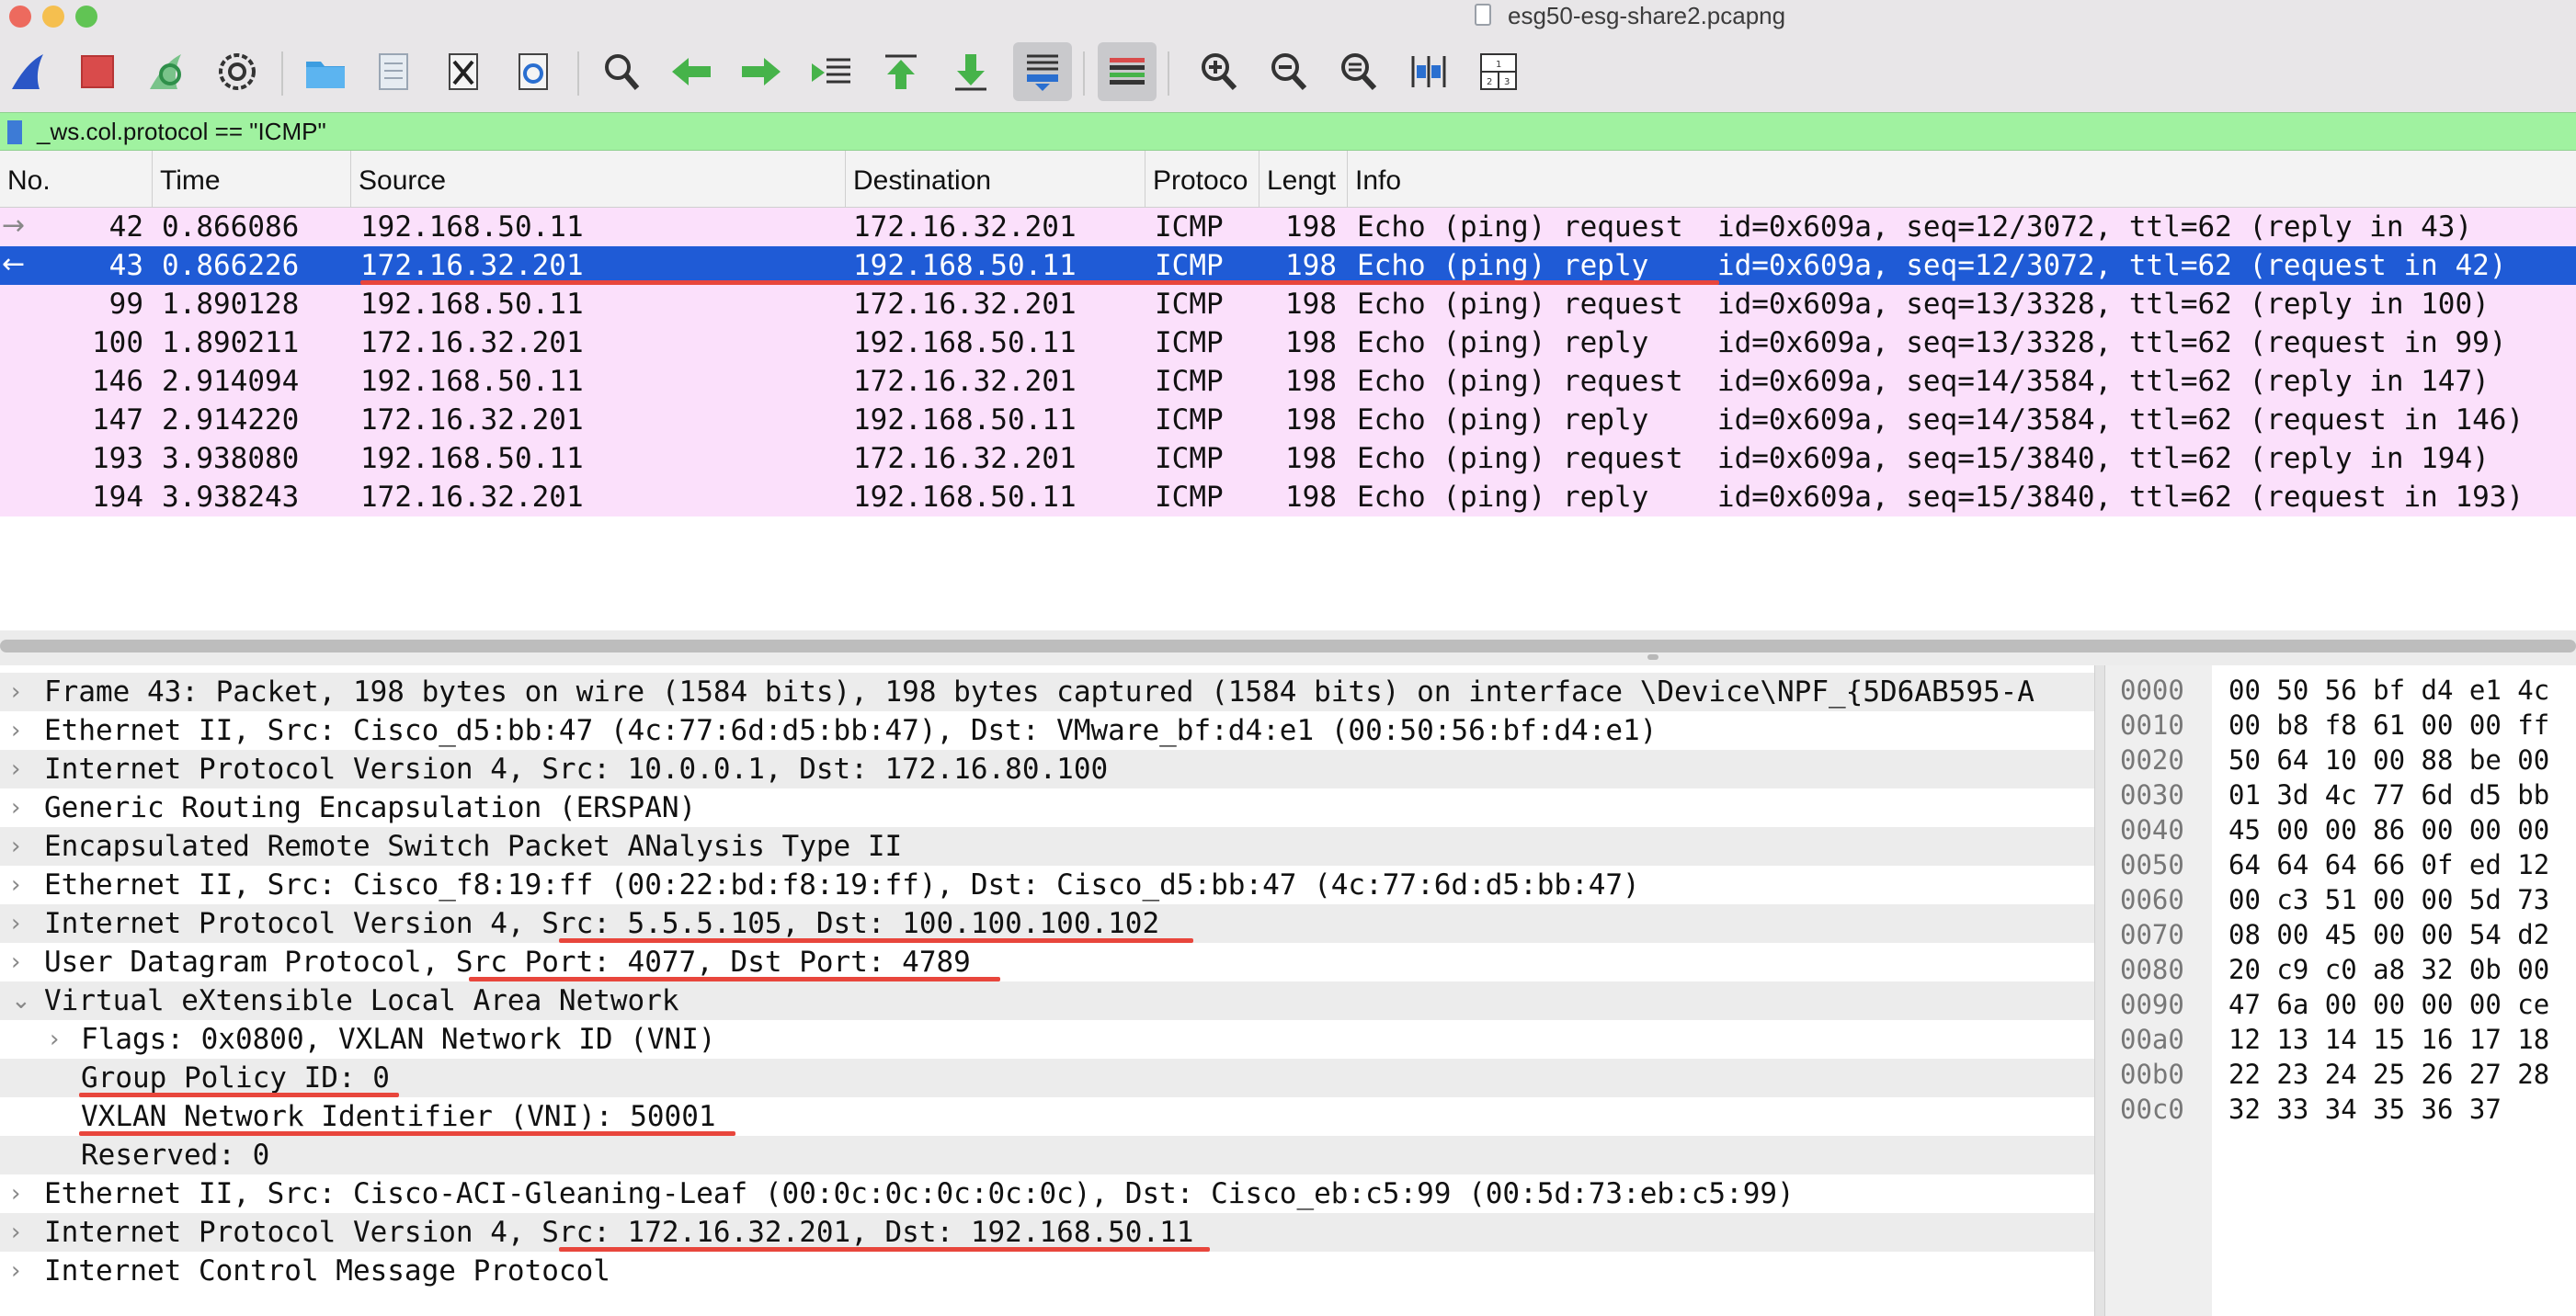  What do you see at coordinates (252, 179) in the screenshot?
I see `column-header-time: Time` at bounding box center [252, 179].